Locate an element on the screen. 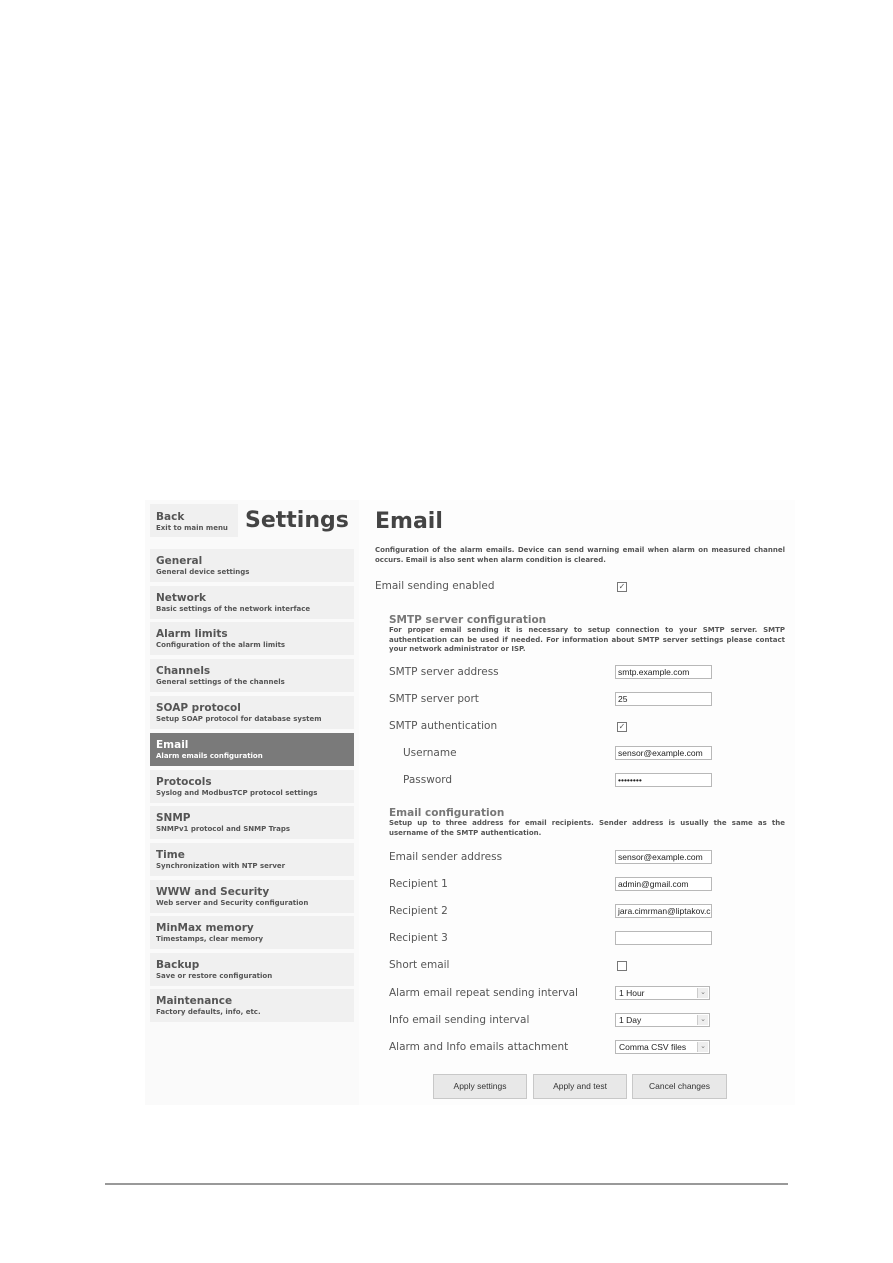 The image size is (893, 1263). smtp-auth-checkbox: ✓ is located at coordinates (622, 727).